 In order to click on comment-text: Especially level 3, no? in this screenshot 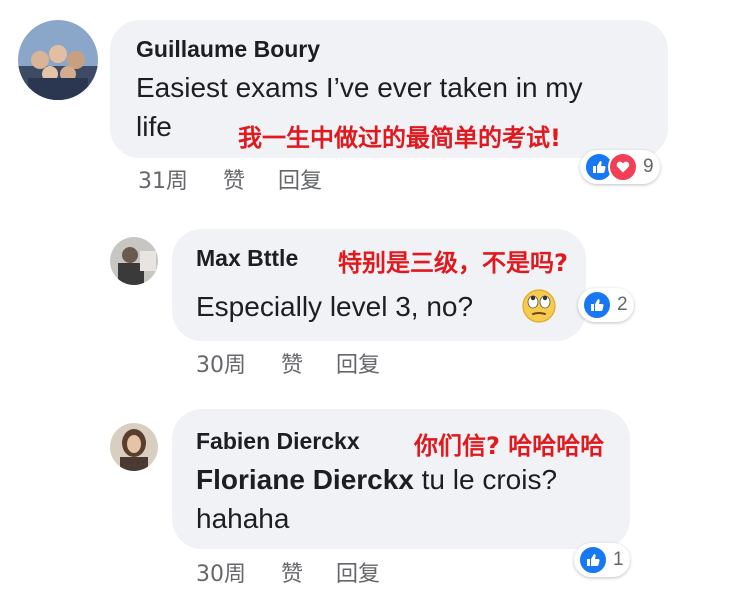, I will do `click(335, 306)`.